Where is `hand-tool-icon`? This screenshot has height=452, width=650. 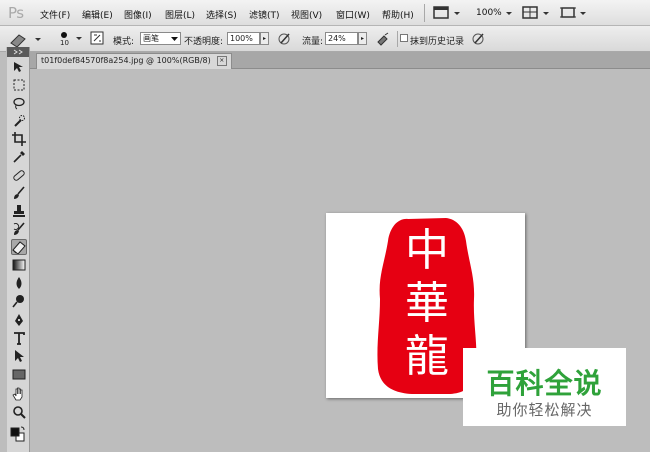
hand-tool-icon is located at coordinates (19, 394).